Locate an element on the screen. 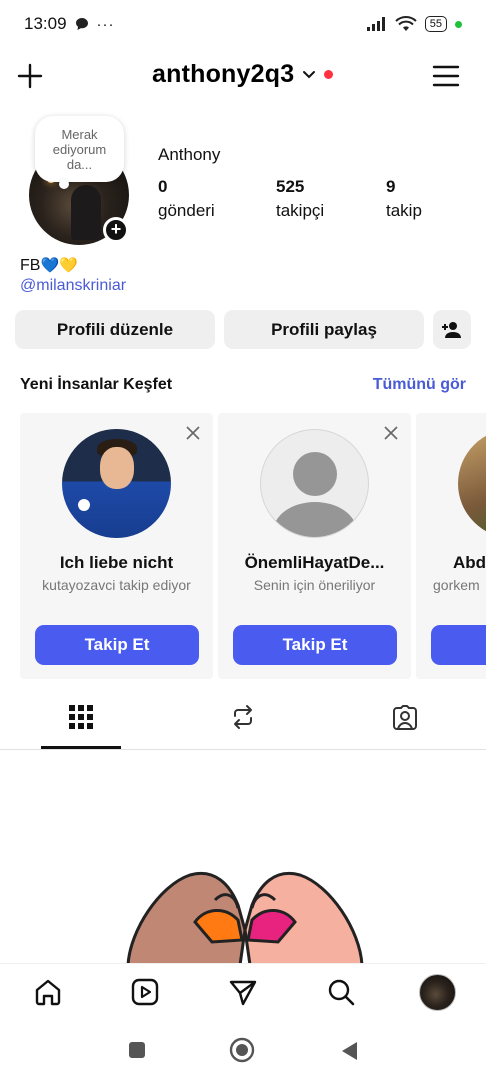  posts-stat: 0 gönderi is located at coordinates (186, 199).